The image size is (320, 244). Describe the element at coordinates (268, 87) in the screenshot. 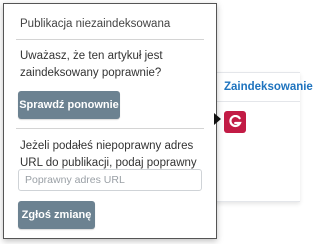

I see `indexing-link: Zaindeksowanie` at that location.